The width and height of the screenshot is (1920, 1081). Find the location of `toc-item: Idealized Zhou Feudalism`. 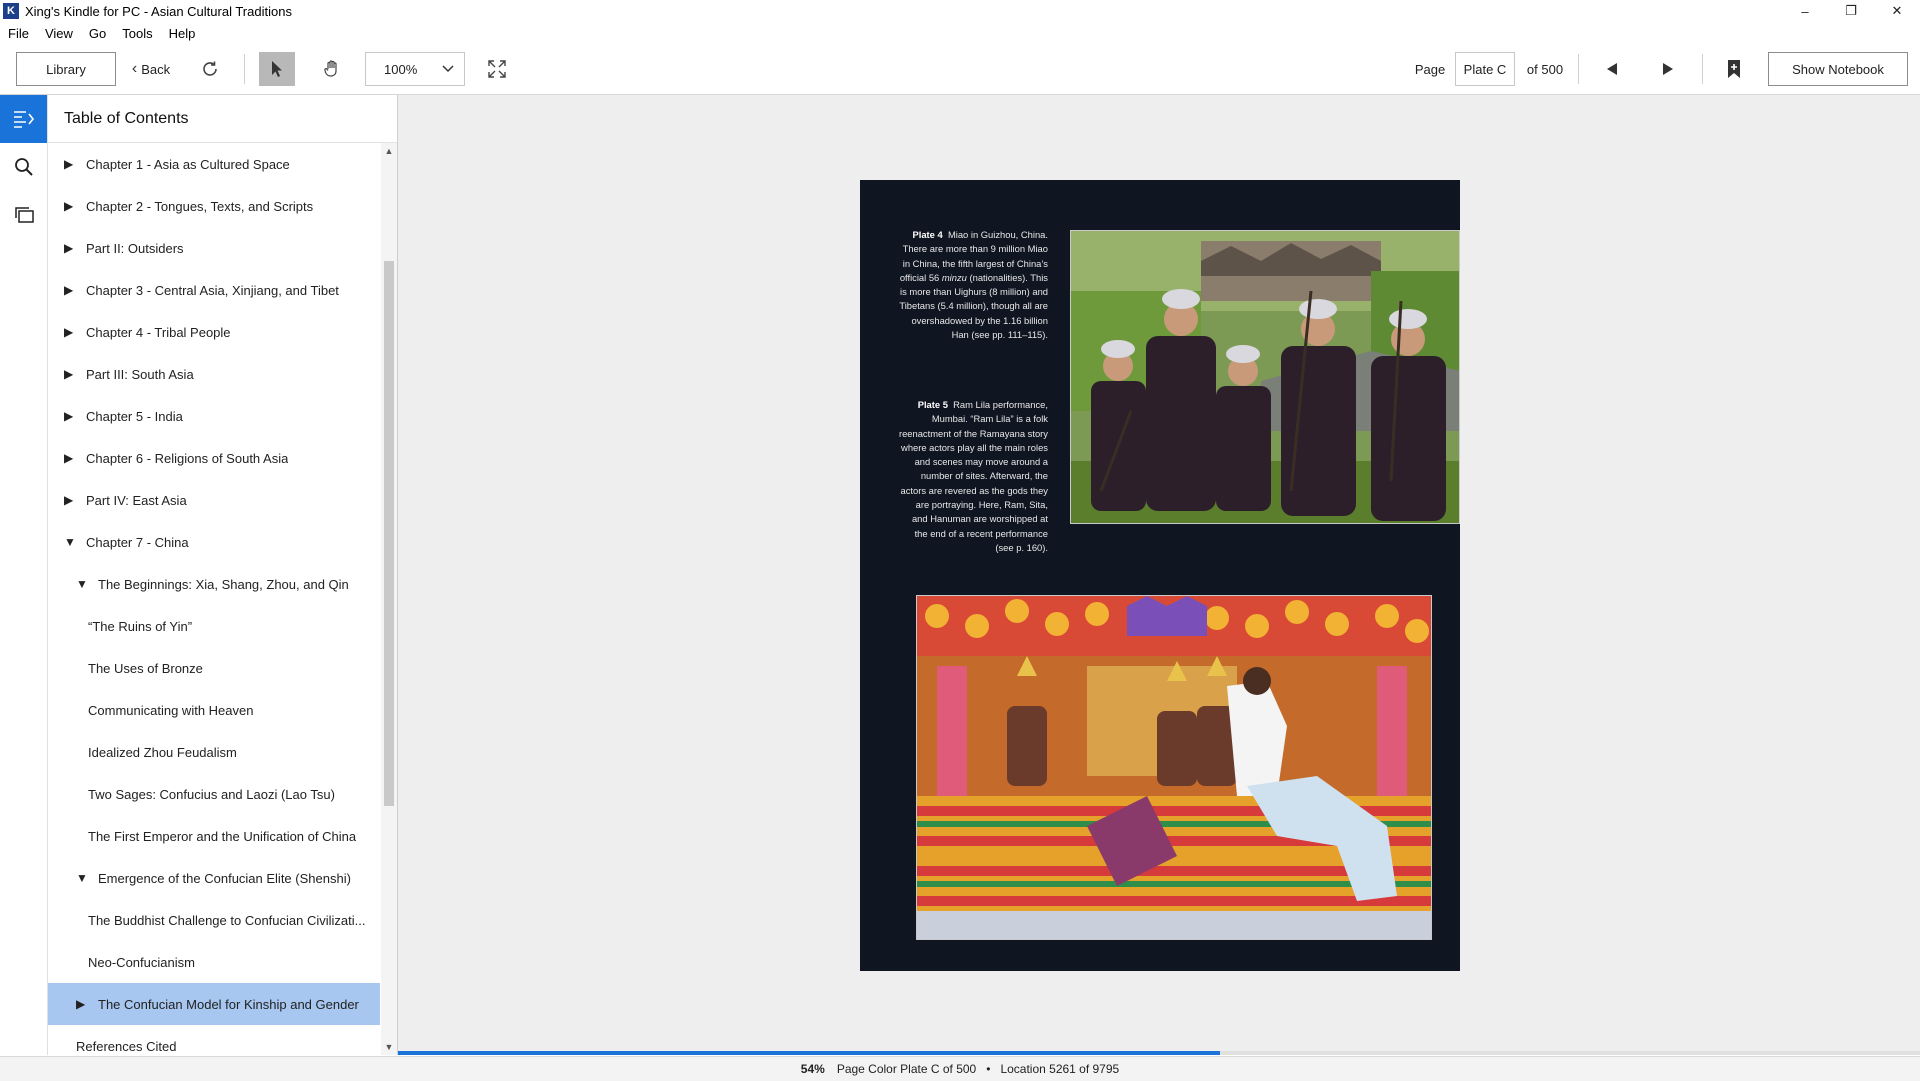

toc-item: Idealized Zhou Feudalism is located at coordinates (214, 752).